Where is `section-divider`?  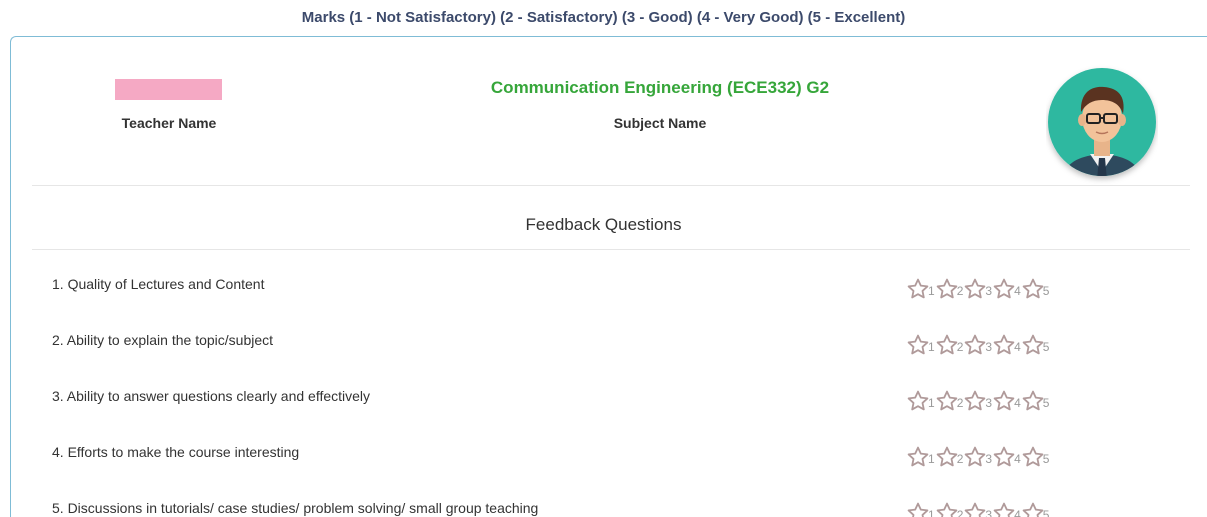 section-divider is located at coordinates (611, 249).